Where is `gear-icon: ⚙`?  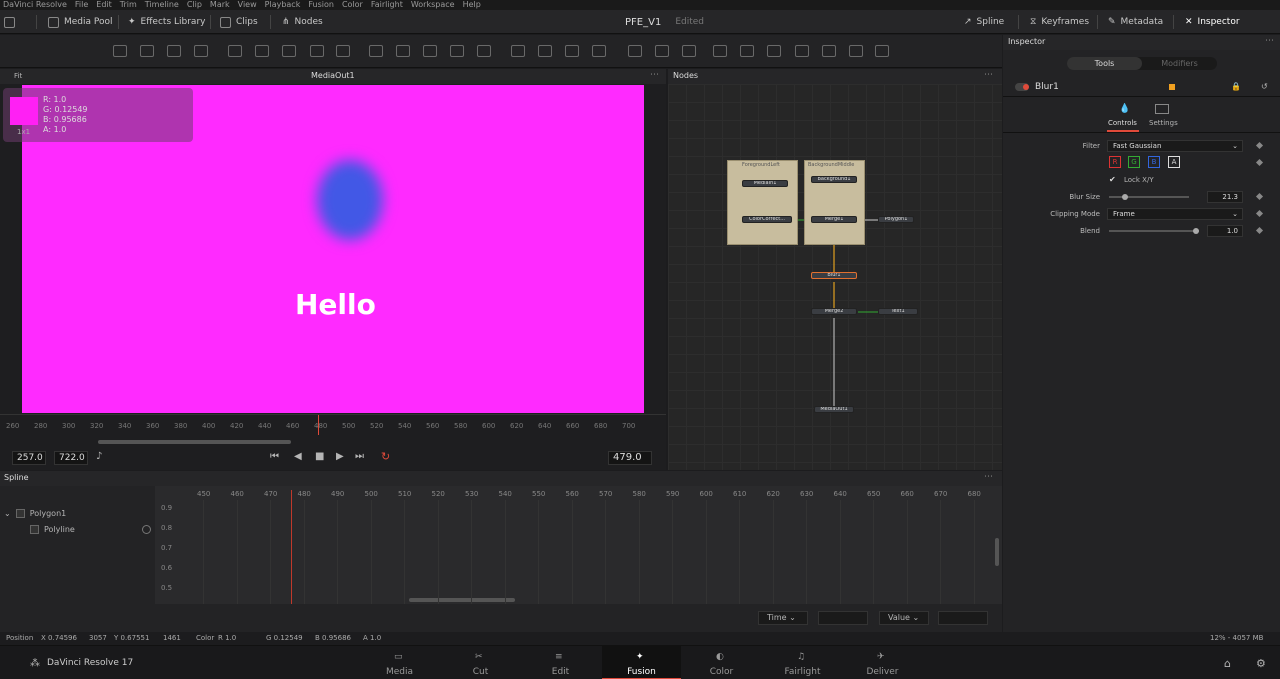 gear-icon: ⚙ is located at coordinates (1261, 663).